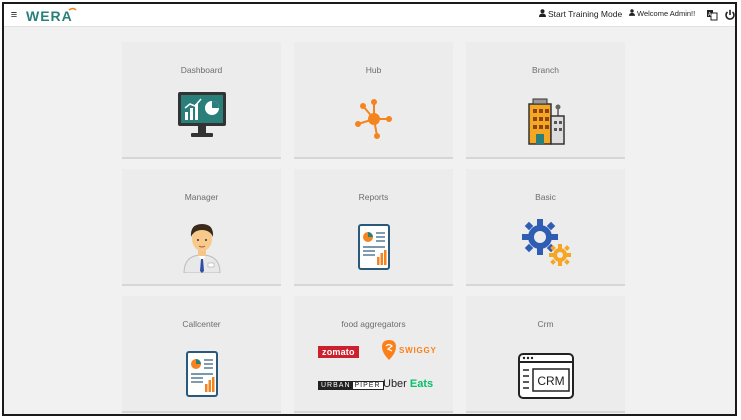 The height and width of the screenshot is (420, 741). Describe the element at coordinates (730, 15) in the screenshot. I see `power-icon` at that location.